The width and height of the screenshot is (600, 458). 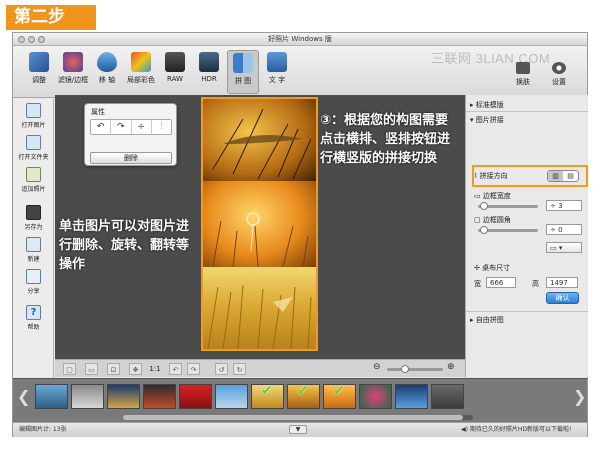 What do you see at coordinates (484, 230) in the screenshot?
I see `border-radius-knob` at bounding box center [484, 230].